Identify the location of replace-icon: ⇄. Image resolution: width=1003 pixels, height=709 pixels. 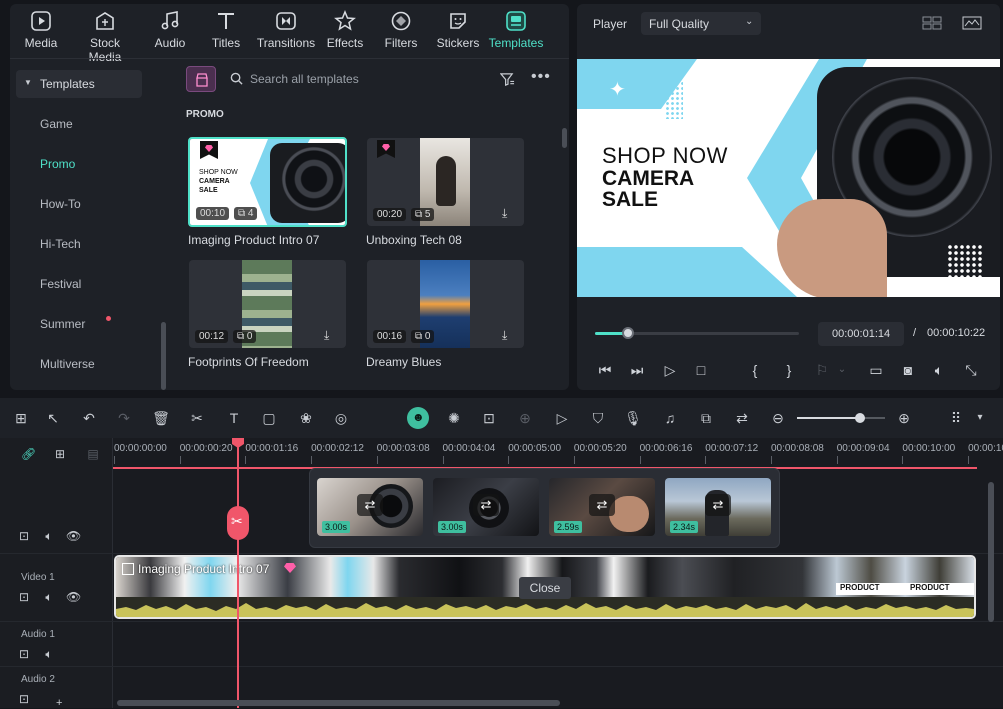
(742, 418).